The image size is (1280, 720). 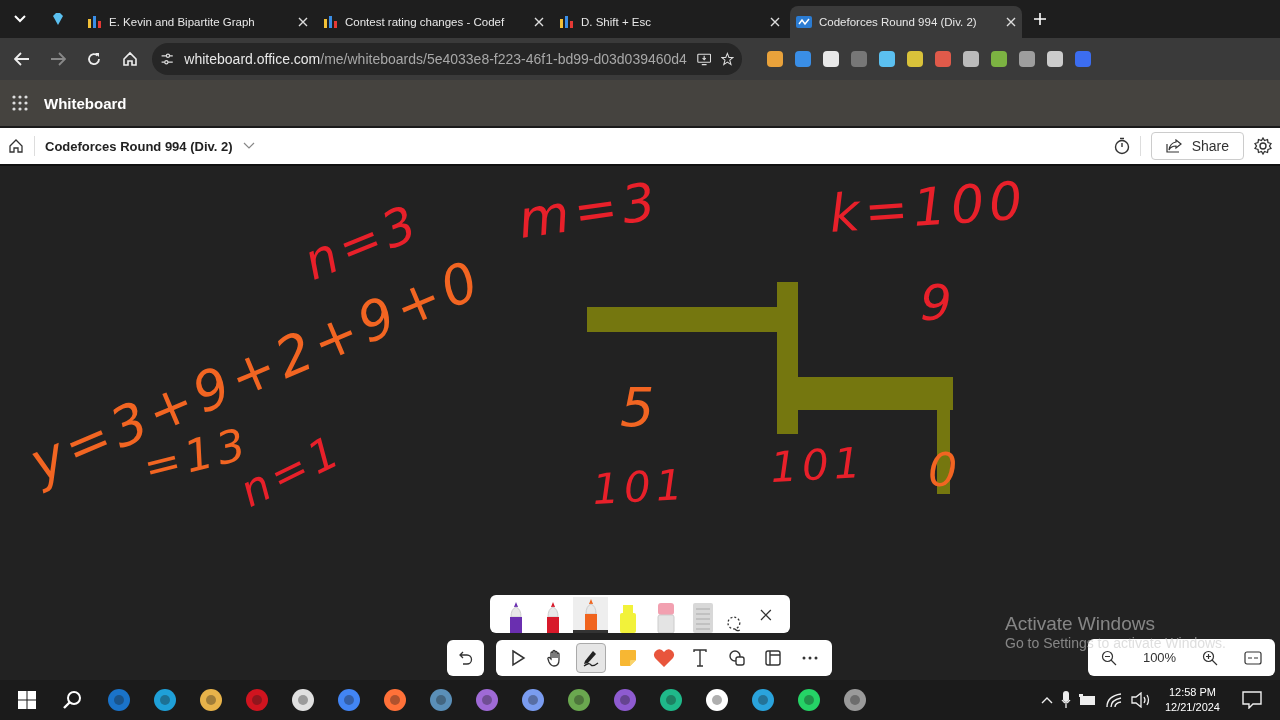 I want to click on ruler-icon, so click(x=703, y=617).